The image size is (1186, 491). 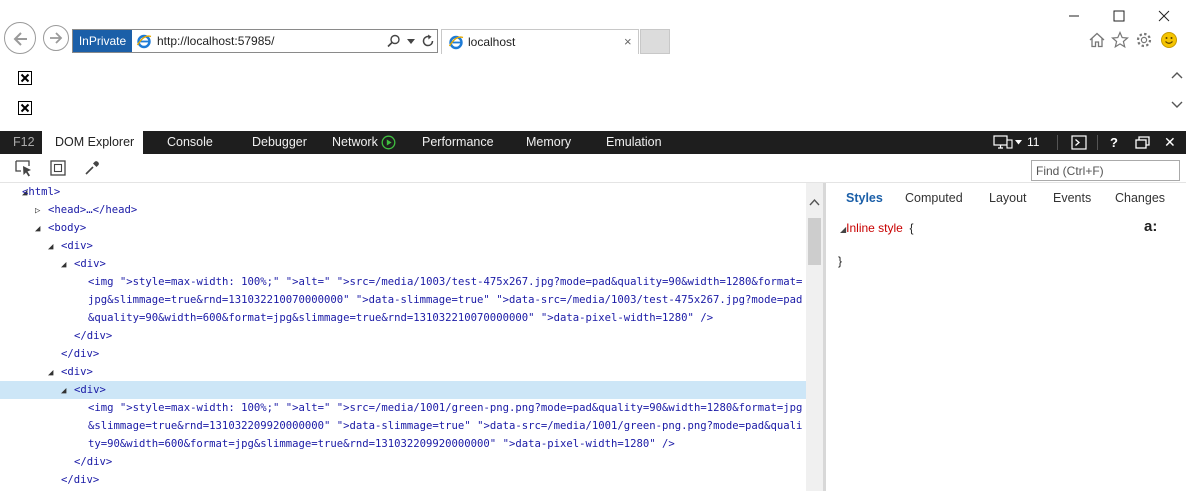 I want to click on color-picker-icon, so click(x=92, y=168).